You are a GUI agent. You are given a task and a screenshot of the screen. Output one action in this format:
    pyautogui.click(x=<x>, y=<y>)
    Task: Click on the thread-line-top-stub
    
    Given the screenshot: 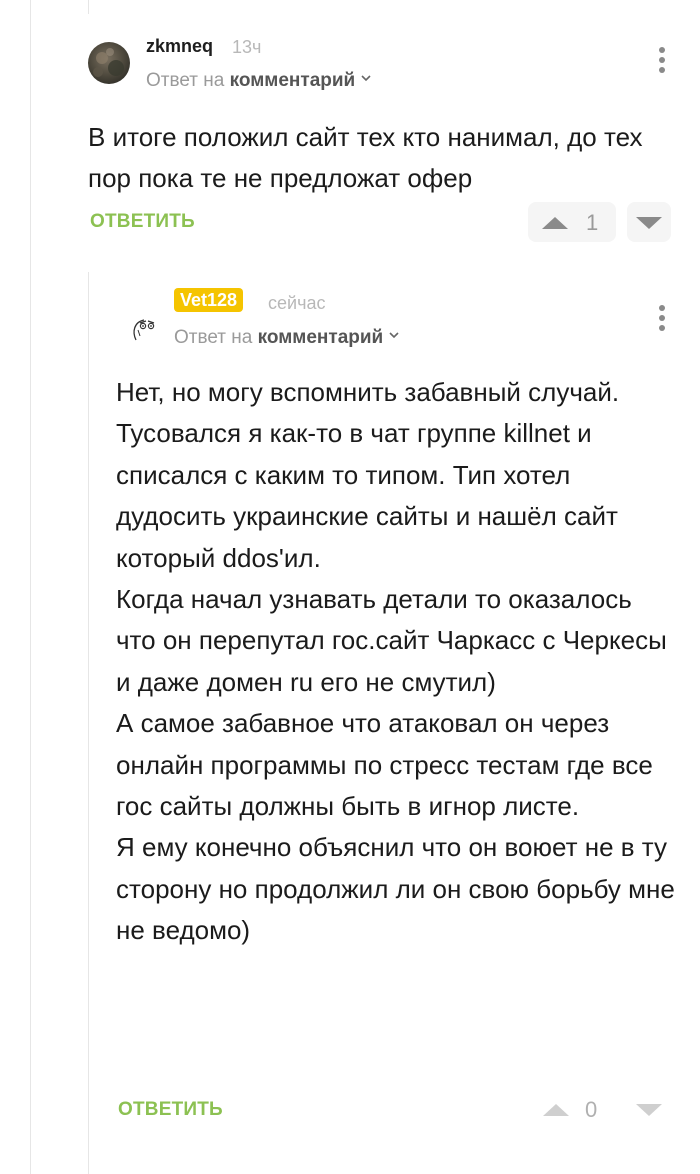 What is the action you would take?
    pyautogui.click(x=88, y=7)
    